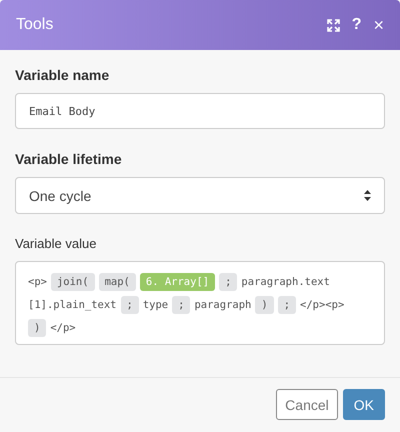 Image resolution: width=400 pixels, height=432 pixels. What do you see at coordinates (357, 25) in the screenshot?
I see `help-button: ?` at bounding box center [357, 25].